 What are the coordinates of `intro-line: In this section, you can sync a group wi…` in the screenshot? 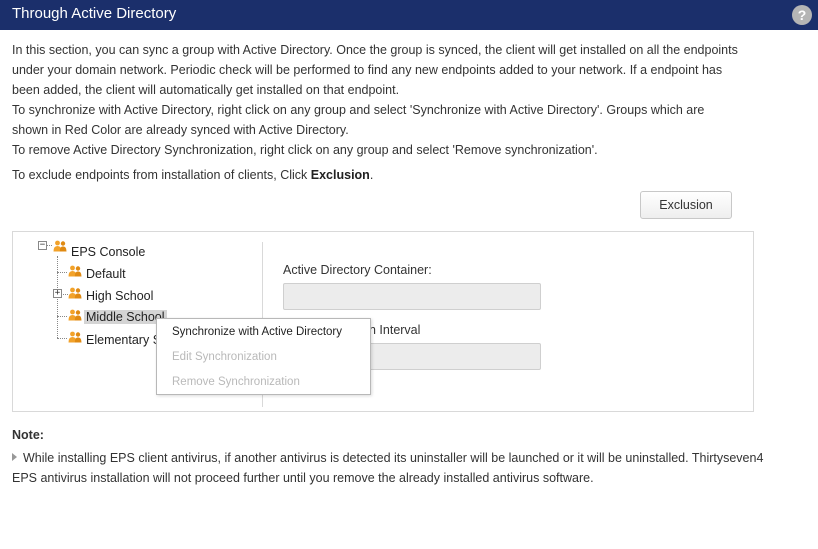 It's located at (375, 50).